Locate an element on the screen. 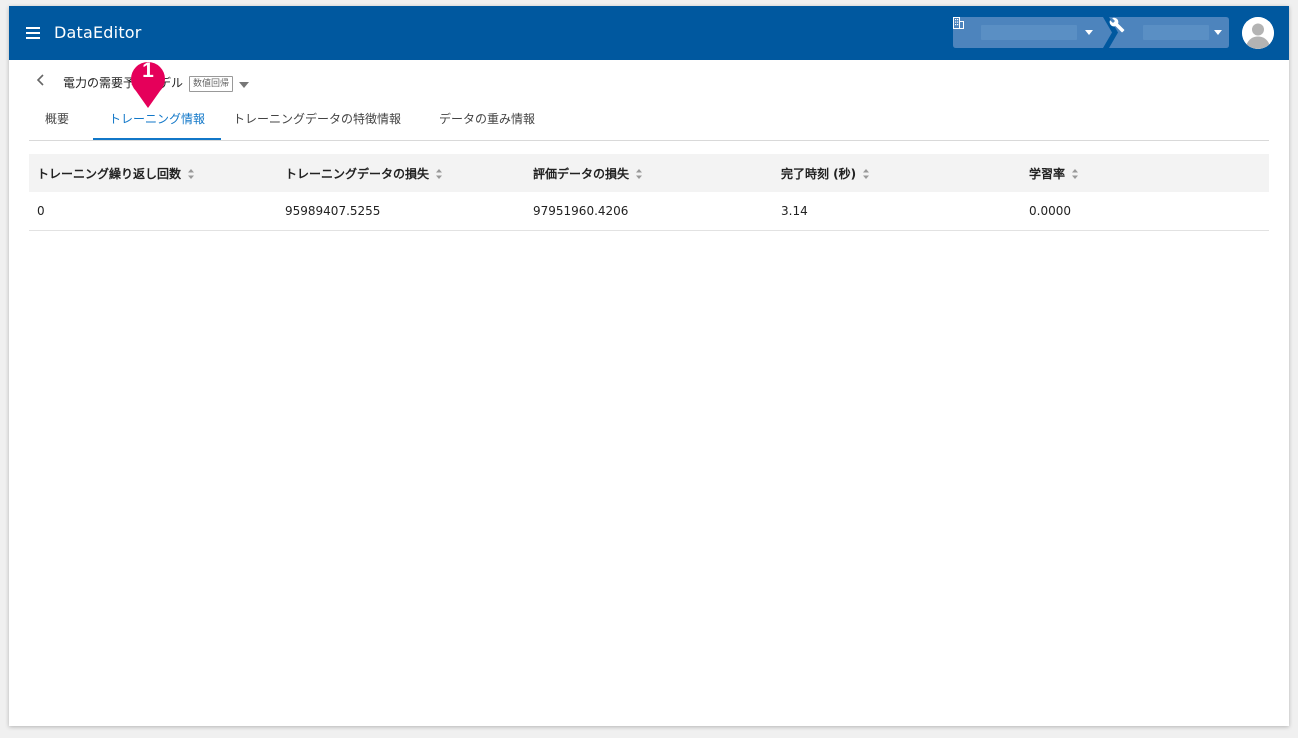 The image size is (1298, 738). tool-selector is located at coordinates (1169, 32).